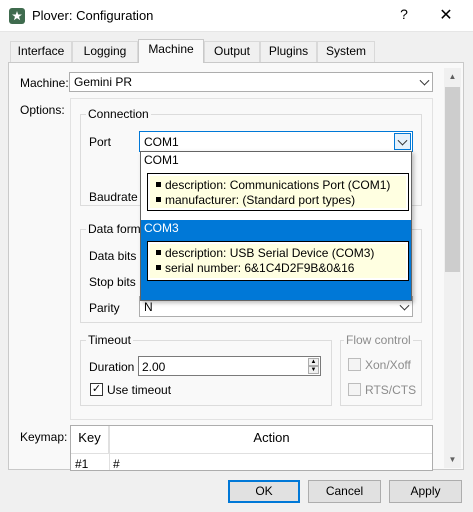 The width and height of the screenshot is (473, 512). Describe the element at coordinates (105, 51) in the screenshot. I see `tab-logging: Logging` at that location.